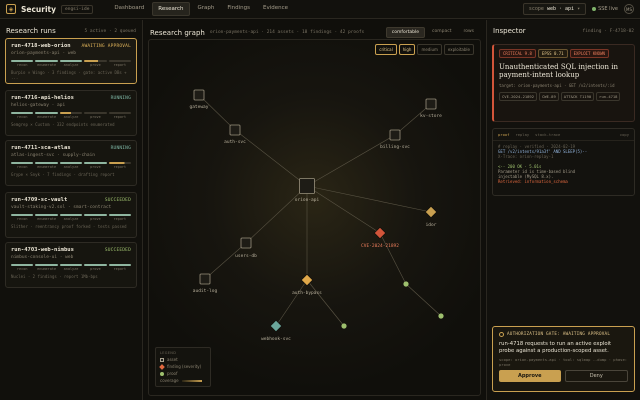 This screenshot has width=640, height=400. I want to click on graph-node-billing, so click(395, 135).